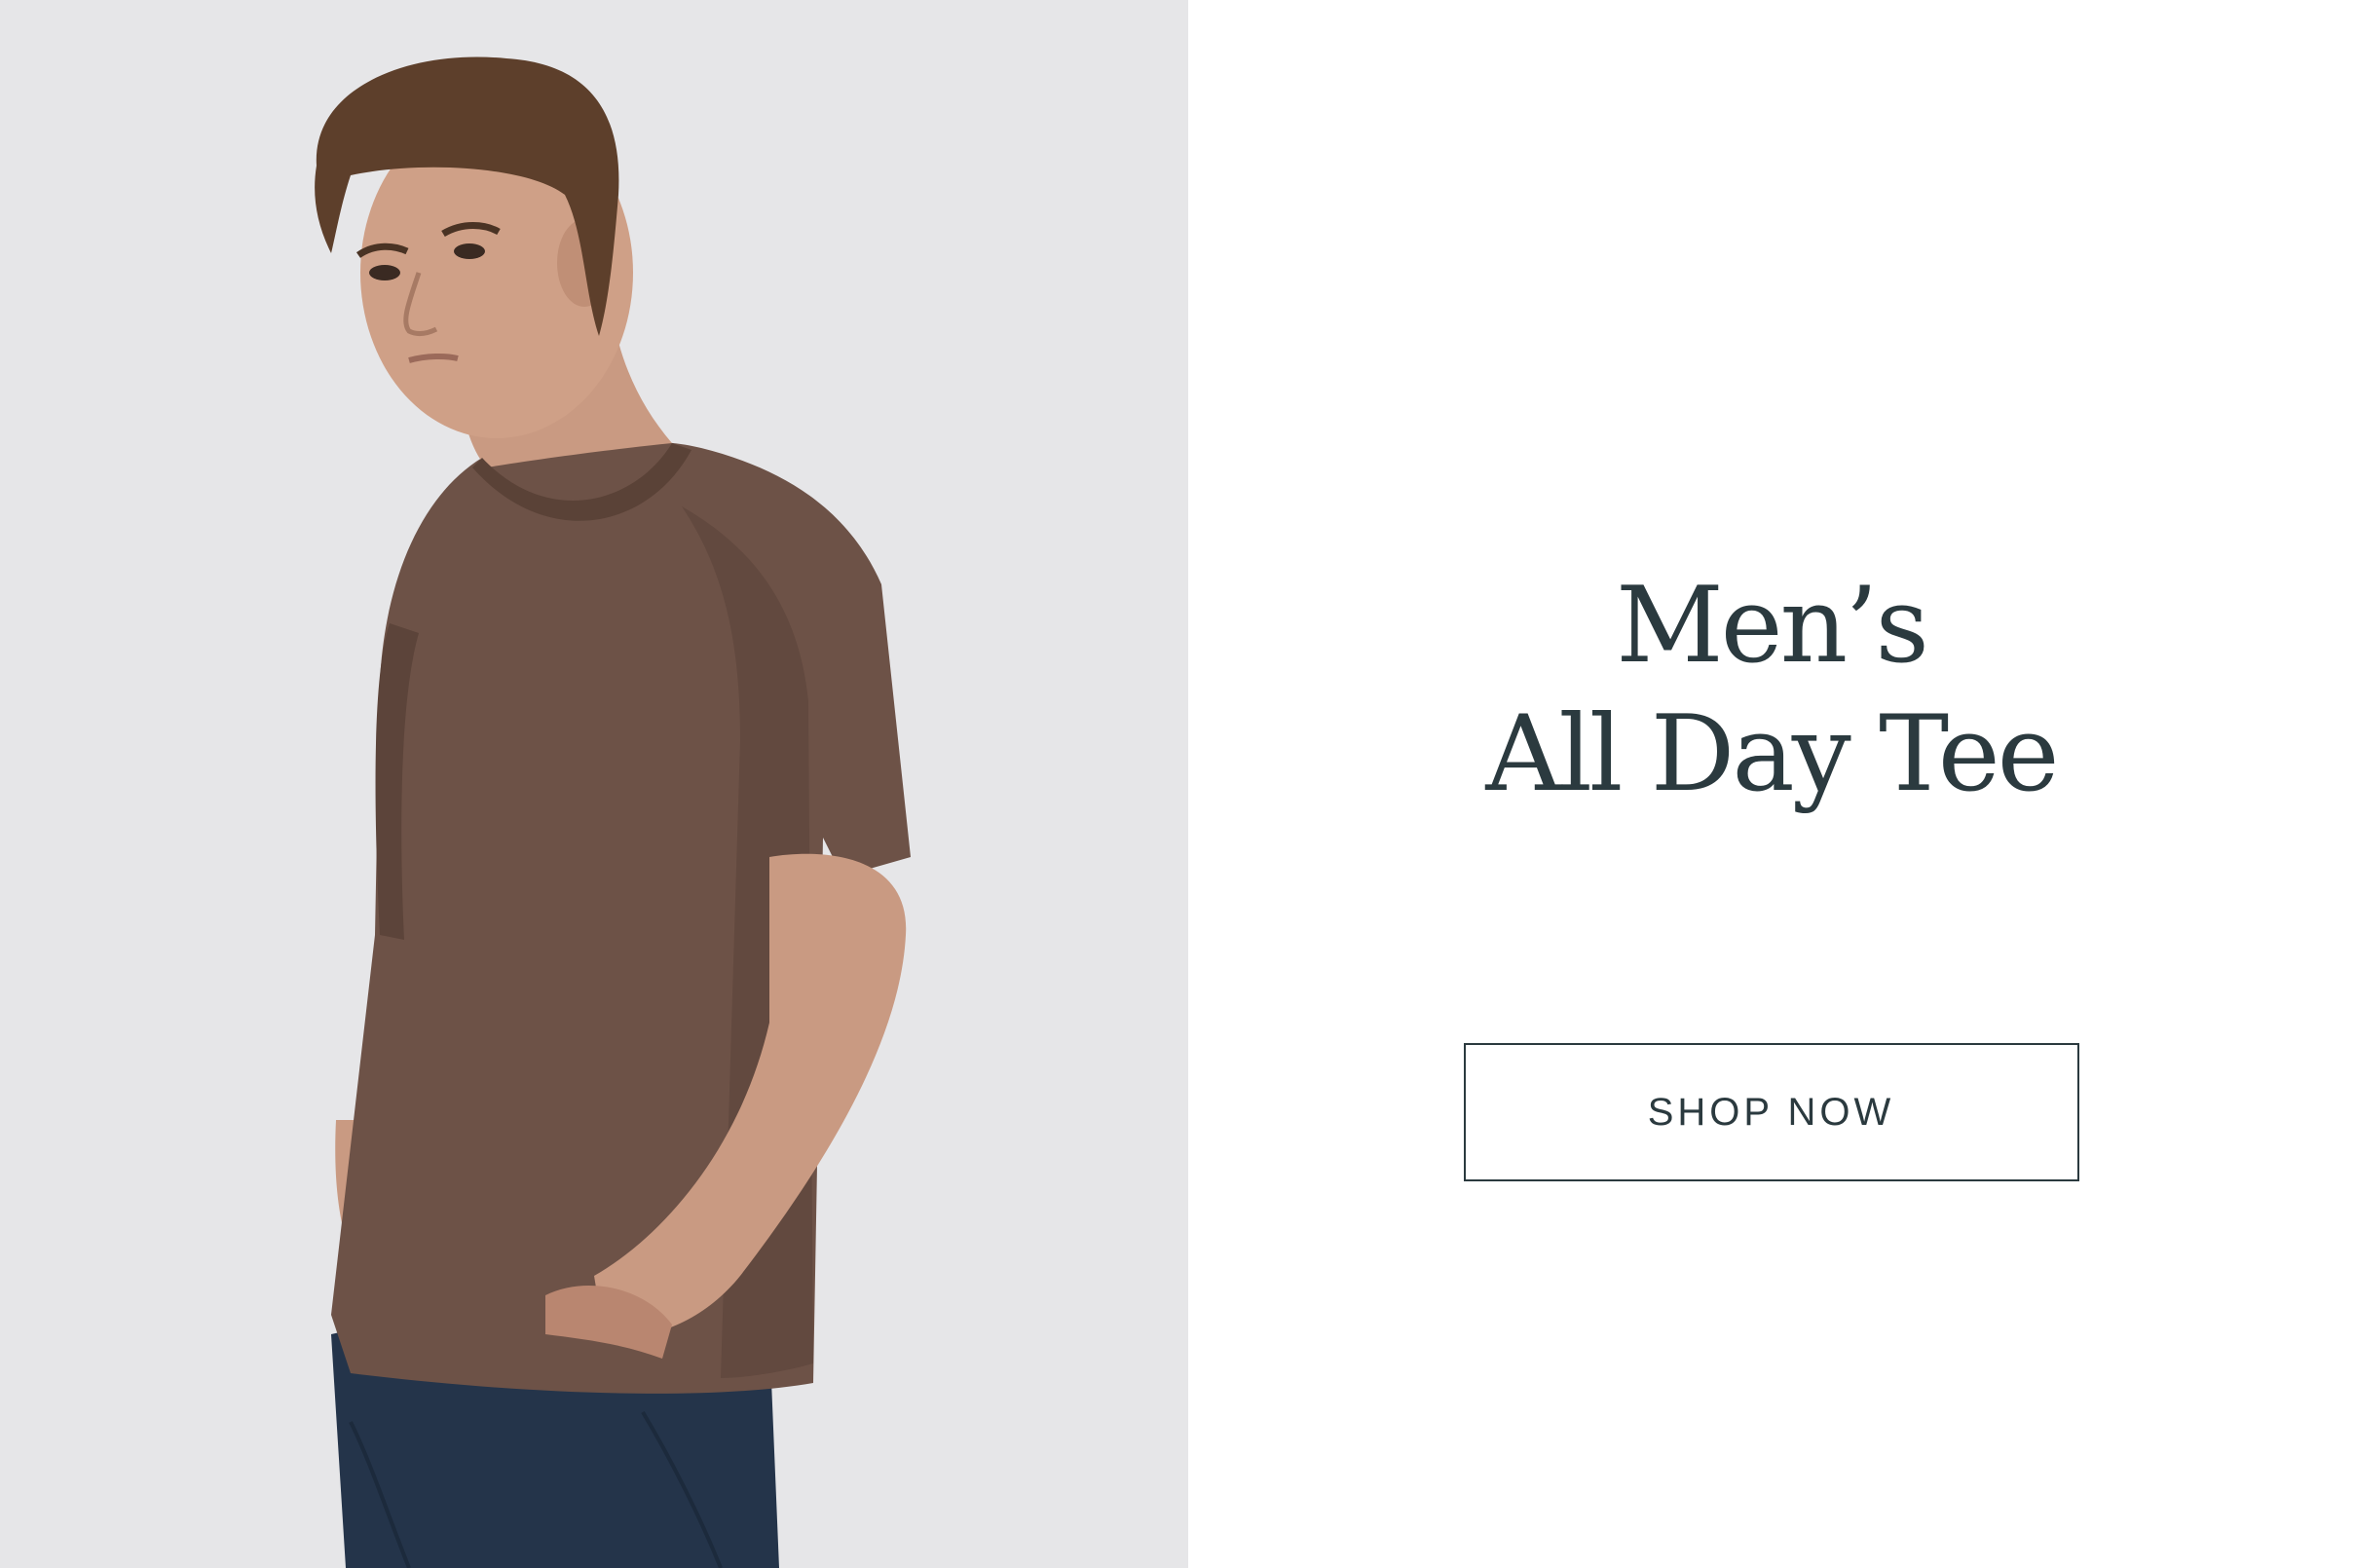 This screenshot has height=1568, width=2354. Describe the element at coordinates (1772, 690) in the screenshot. I see `product-title: Men’s All Day Tee` at that location.